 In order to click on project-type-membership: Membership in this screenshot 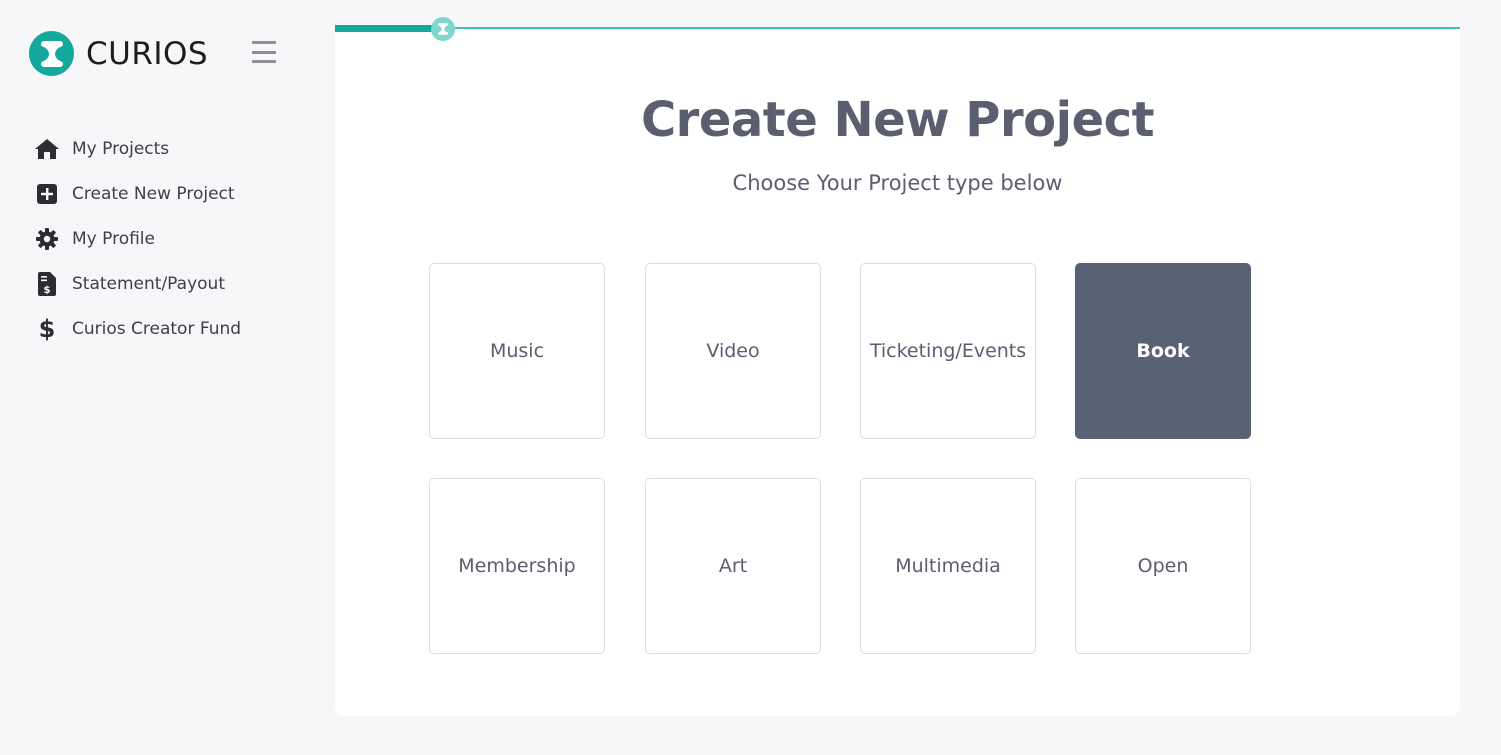, I will do `click(517, 566)`.